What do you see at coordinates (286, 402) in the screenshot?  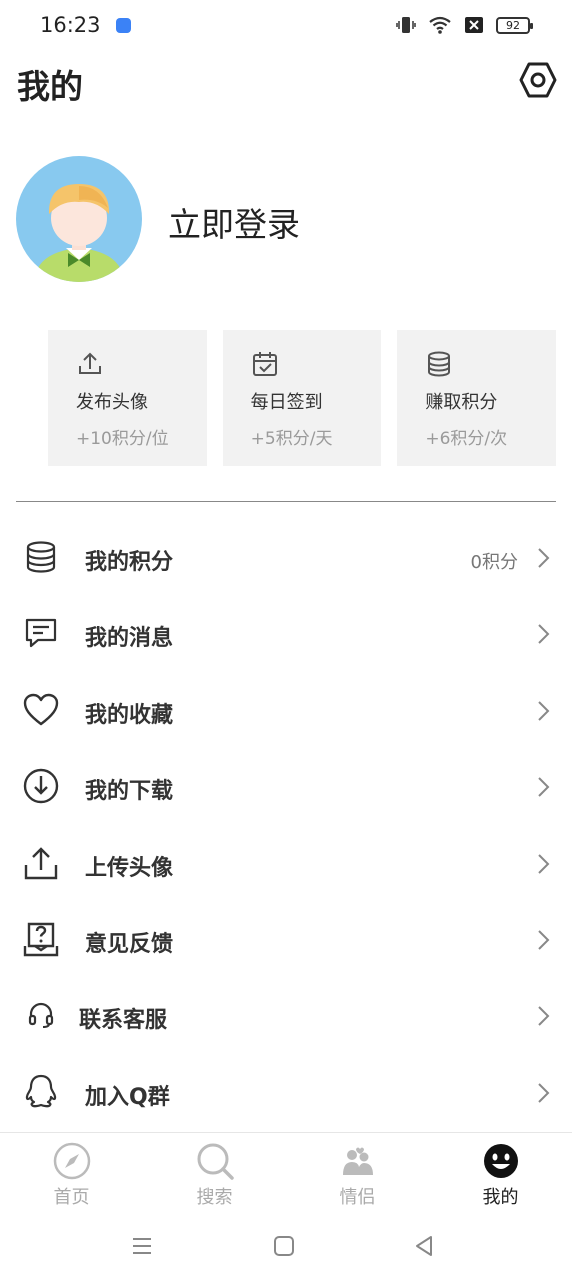 I see `card-title: 每日签到` at bounding box center [286, 402].